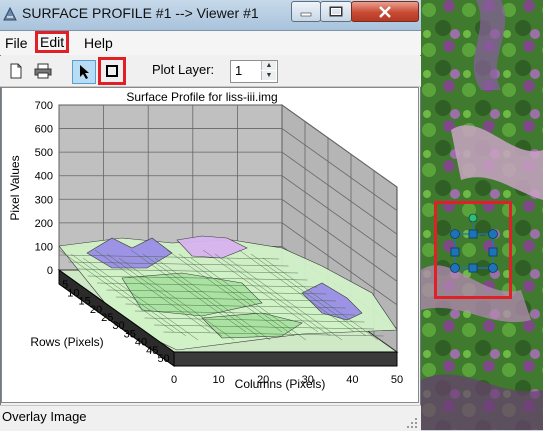  I want to click on menu-bar: File Edit Help, so click(210, 43).